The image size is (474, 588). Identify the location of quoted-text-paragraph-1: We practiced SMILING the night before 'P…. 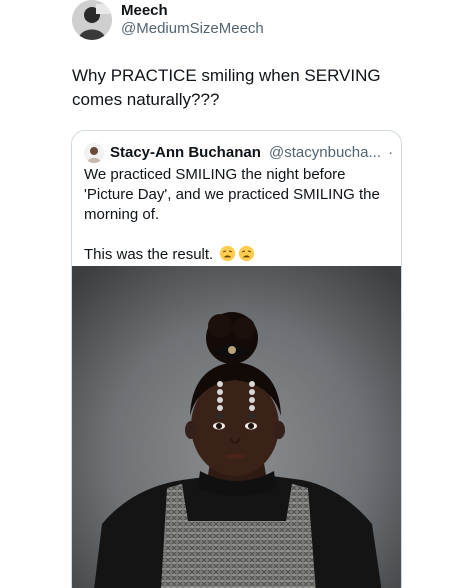
(232, 194).